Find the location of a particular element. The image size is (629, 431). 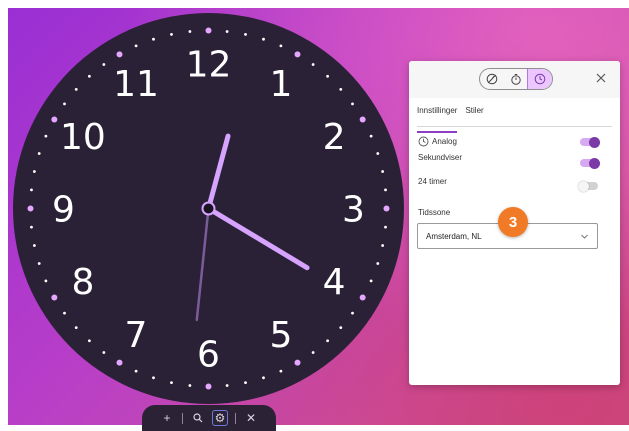

close-icon is located at coordinates (601, 78).